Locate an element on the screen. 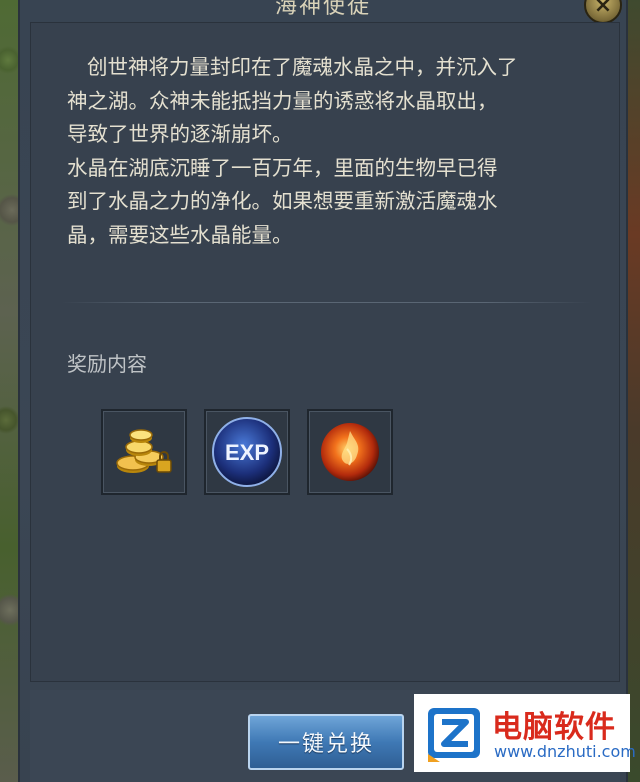 This screenshot has height=782, width=640. reward-heading: 奖励内容 is located at coordinates (107, 364).